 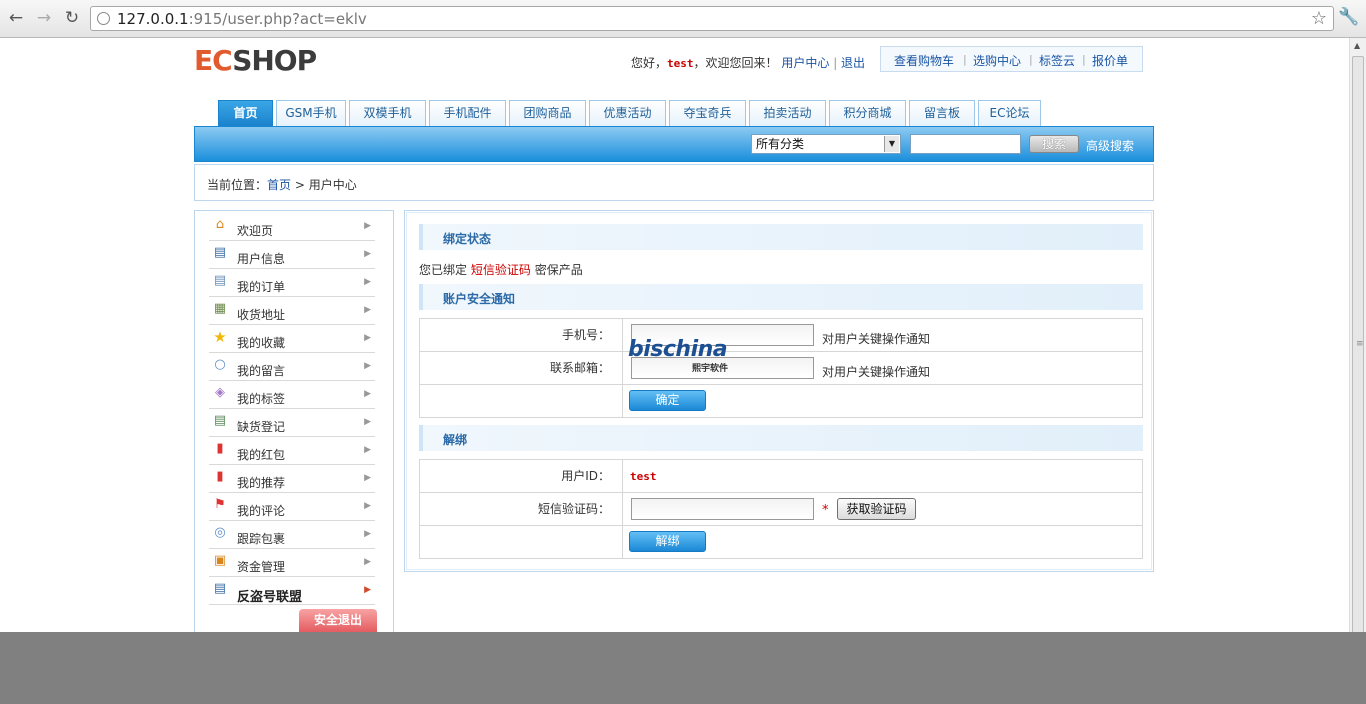 I want to click on grip-icon: ≡, so click(x=1360, y=344).